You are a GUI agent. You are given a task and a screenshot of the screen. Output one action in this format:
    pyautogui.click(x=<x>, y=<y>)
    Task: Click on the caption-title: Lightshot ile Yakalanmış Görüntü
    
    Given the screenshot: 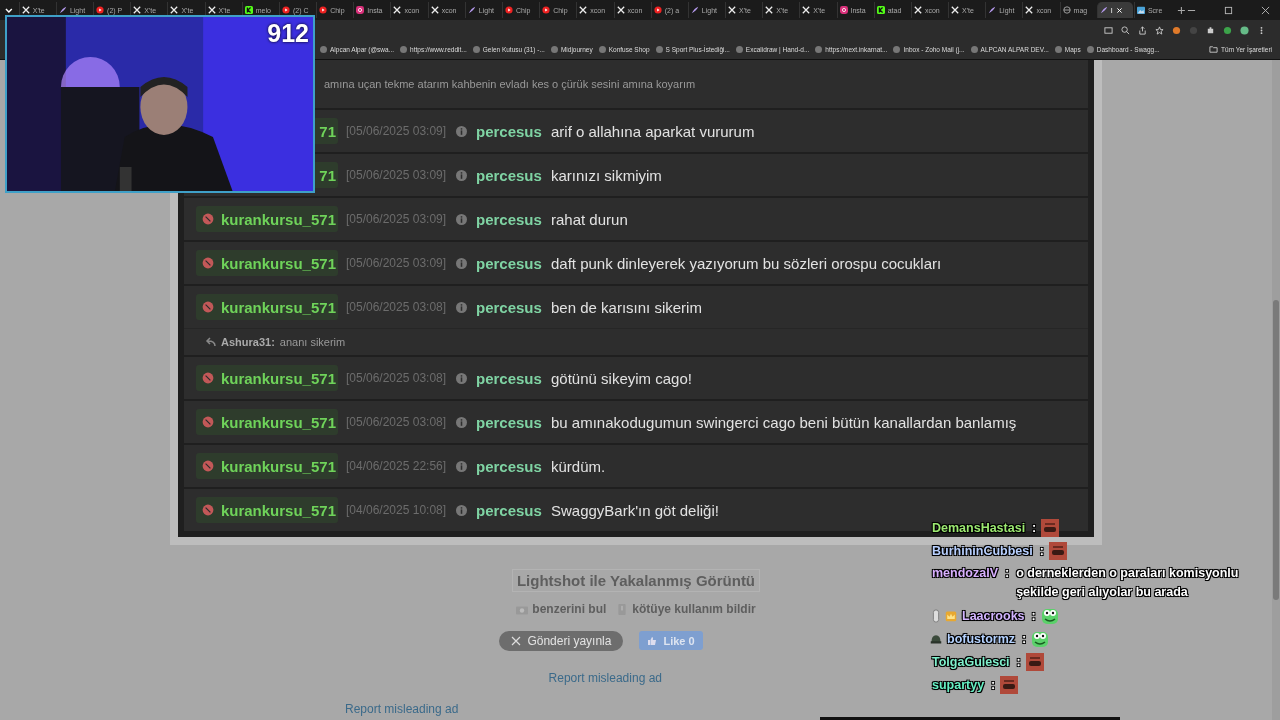 What is the action you would take?
    pyautogui.click(x=636, y=580)
    